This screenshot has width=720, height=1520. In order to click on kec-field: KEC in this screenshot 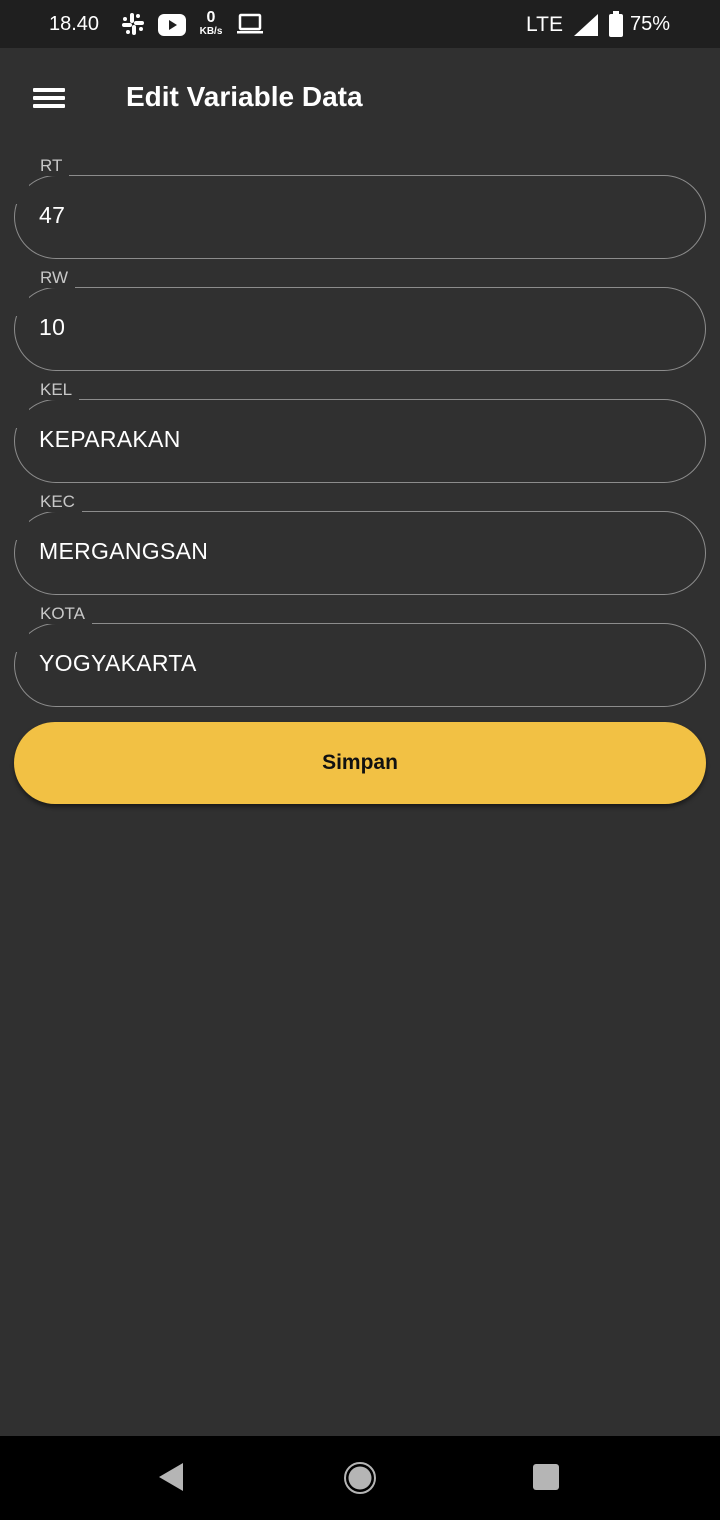, I will do `click(359, 543)`.